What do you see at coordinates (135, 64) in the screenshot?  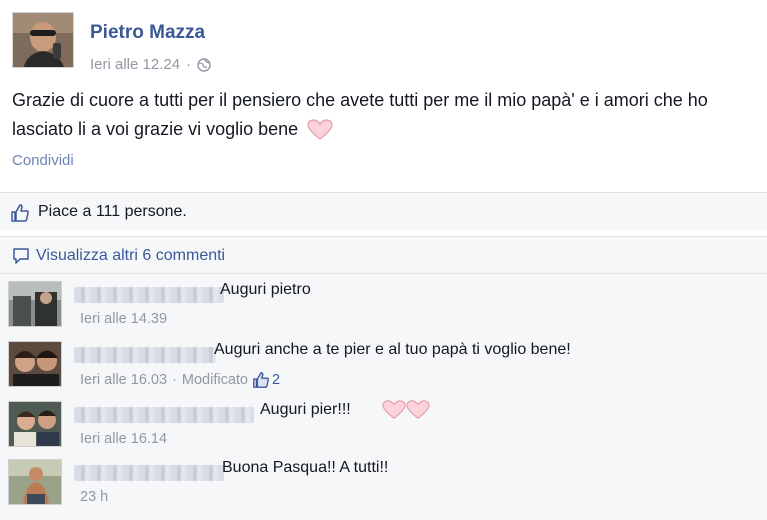 I see `post-timestamp: Ieri alle 12.24` at bounding box center [135, 64].